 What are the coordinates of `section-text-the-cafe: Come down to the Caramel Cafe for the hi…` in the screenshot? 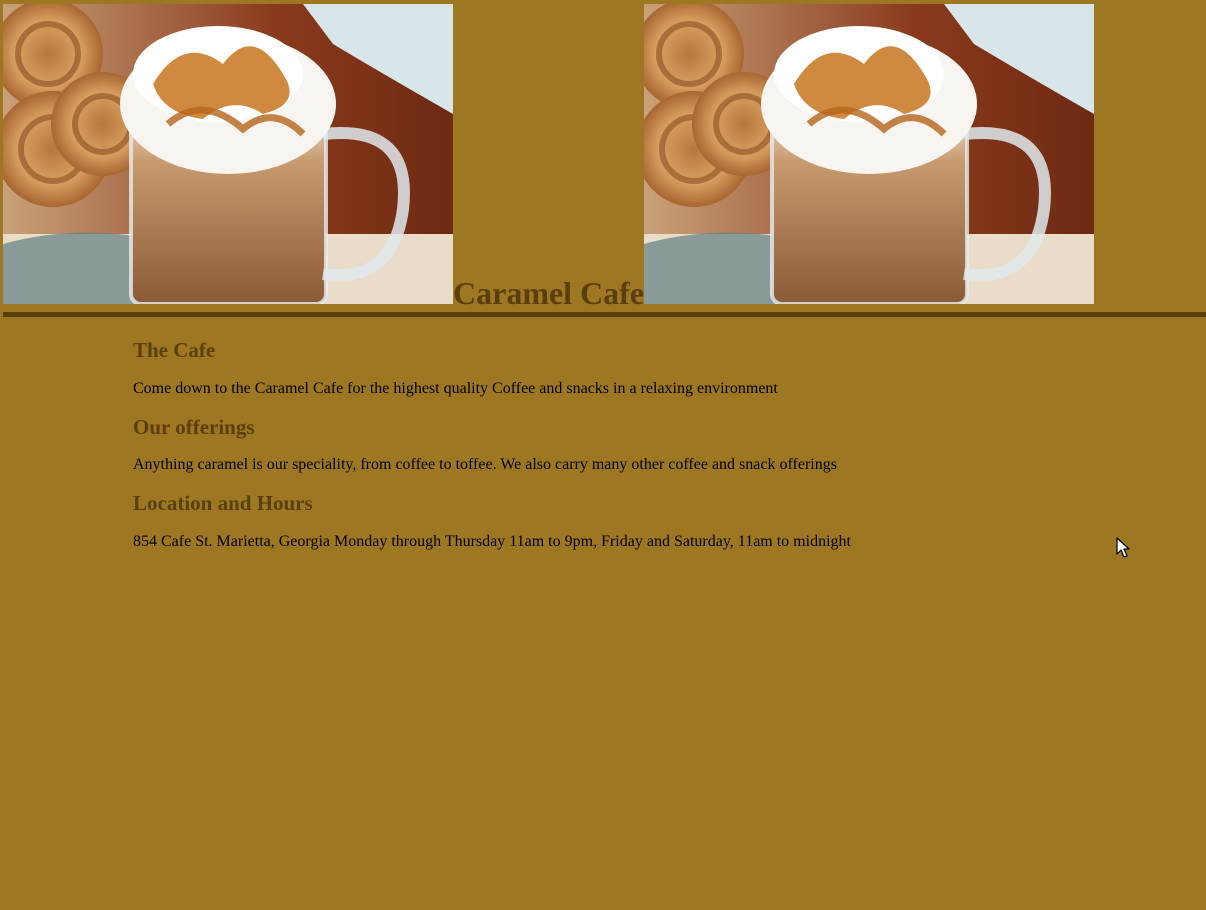 It's located at (455, 388).